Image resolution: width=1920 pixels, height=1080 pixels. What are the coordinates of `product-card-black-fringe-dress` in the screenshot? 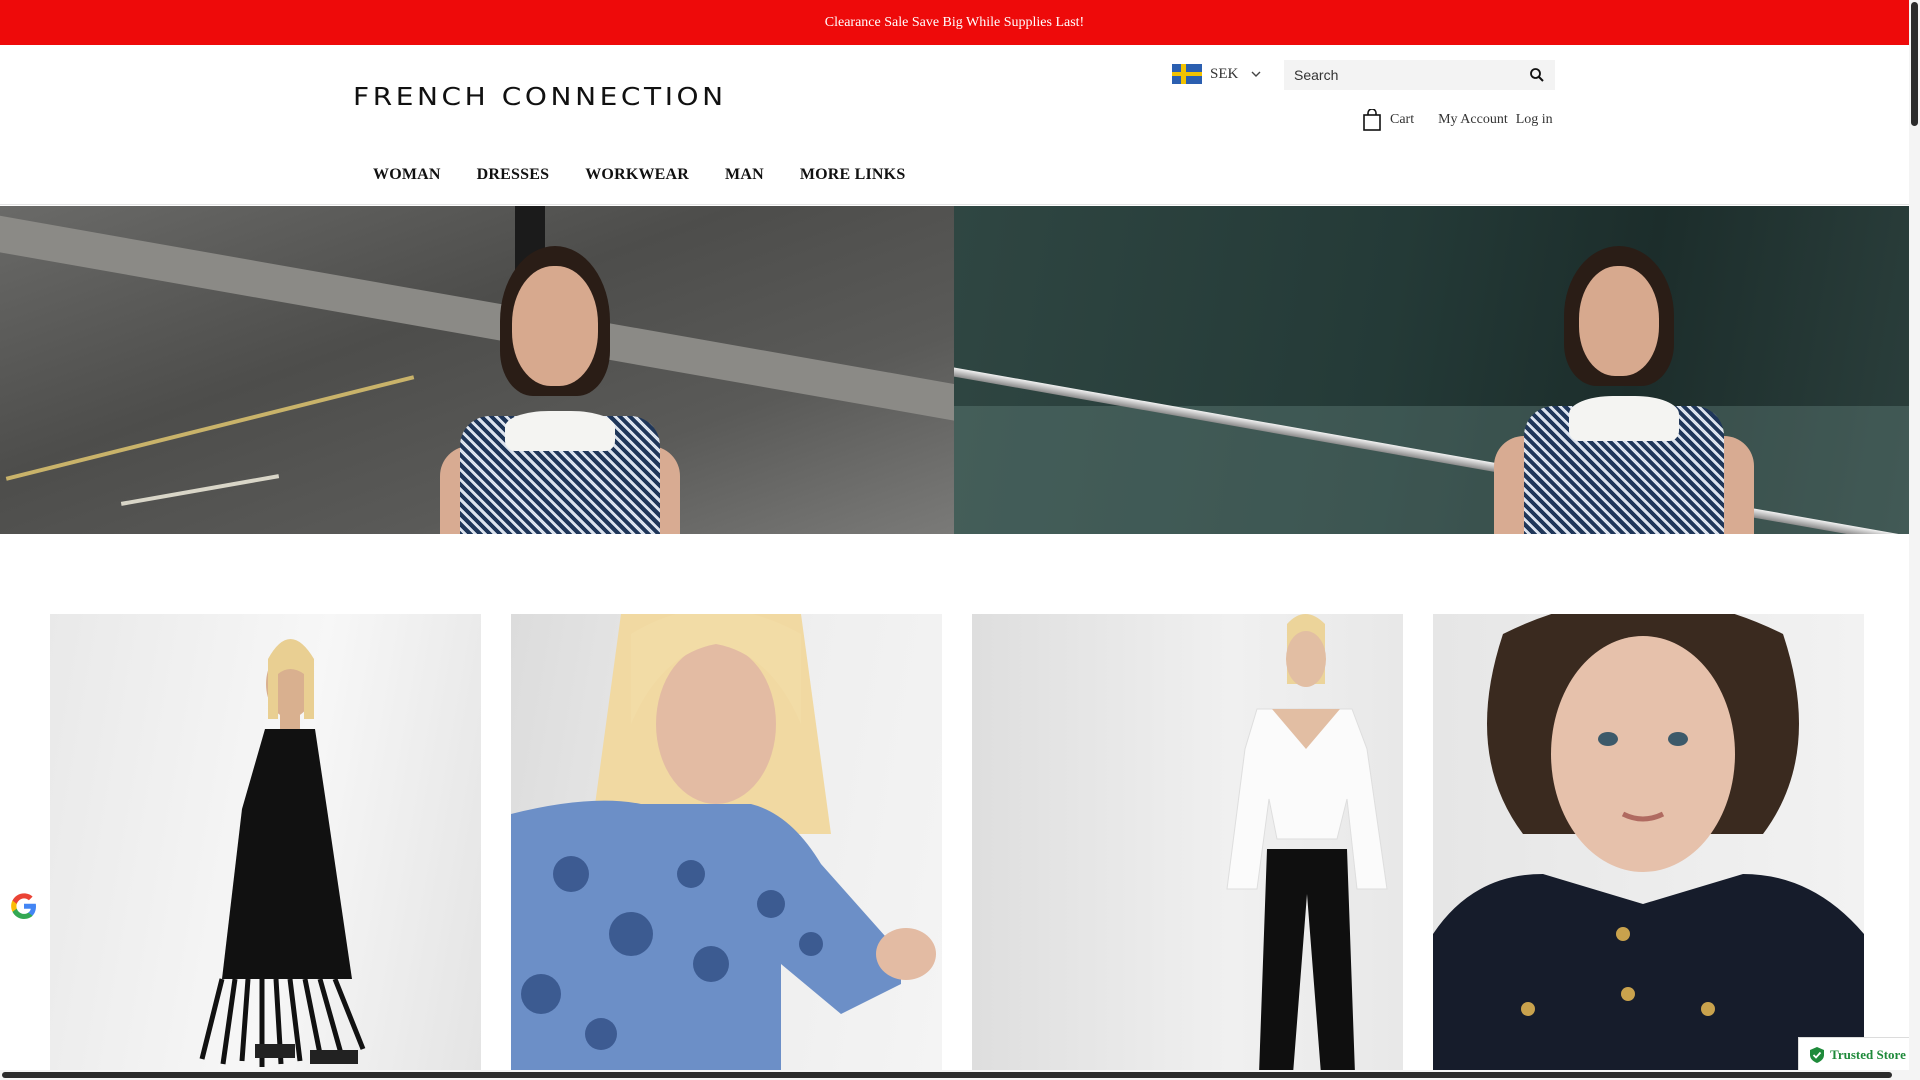 It's located at (265, 844).